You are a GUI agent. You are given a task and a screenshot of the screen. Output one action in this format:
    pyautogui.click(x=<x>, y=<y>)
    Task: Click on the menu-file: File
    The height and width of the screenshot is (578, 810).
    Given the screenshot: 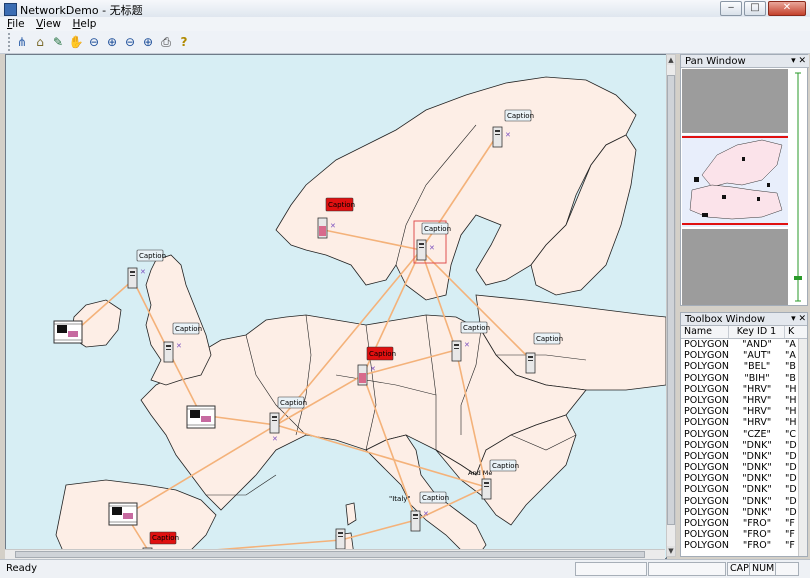 What is the action you would take?
    pyautogui.click(x=16, y=24)
    